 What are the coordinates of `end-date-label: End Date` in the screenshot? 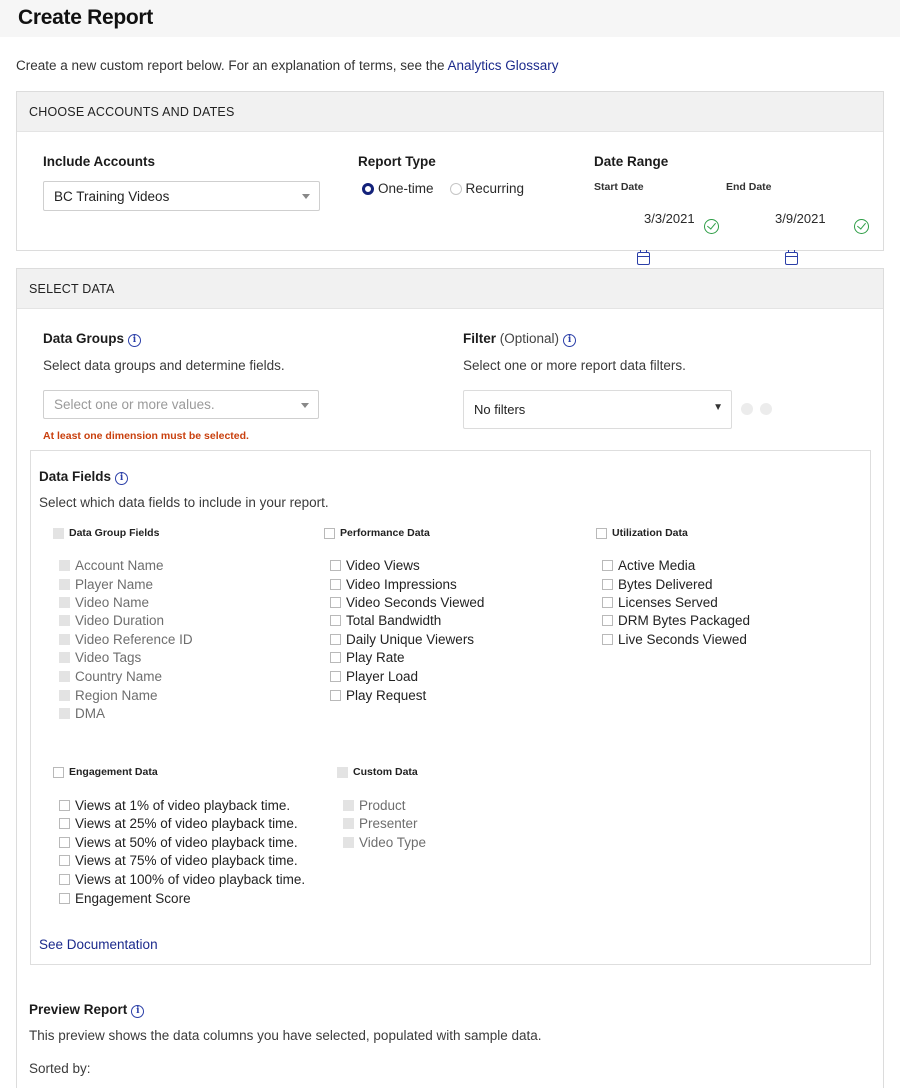 It's located at (749, 187).